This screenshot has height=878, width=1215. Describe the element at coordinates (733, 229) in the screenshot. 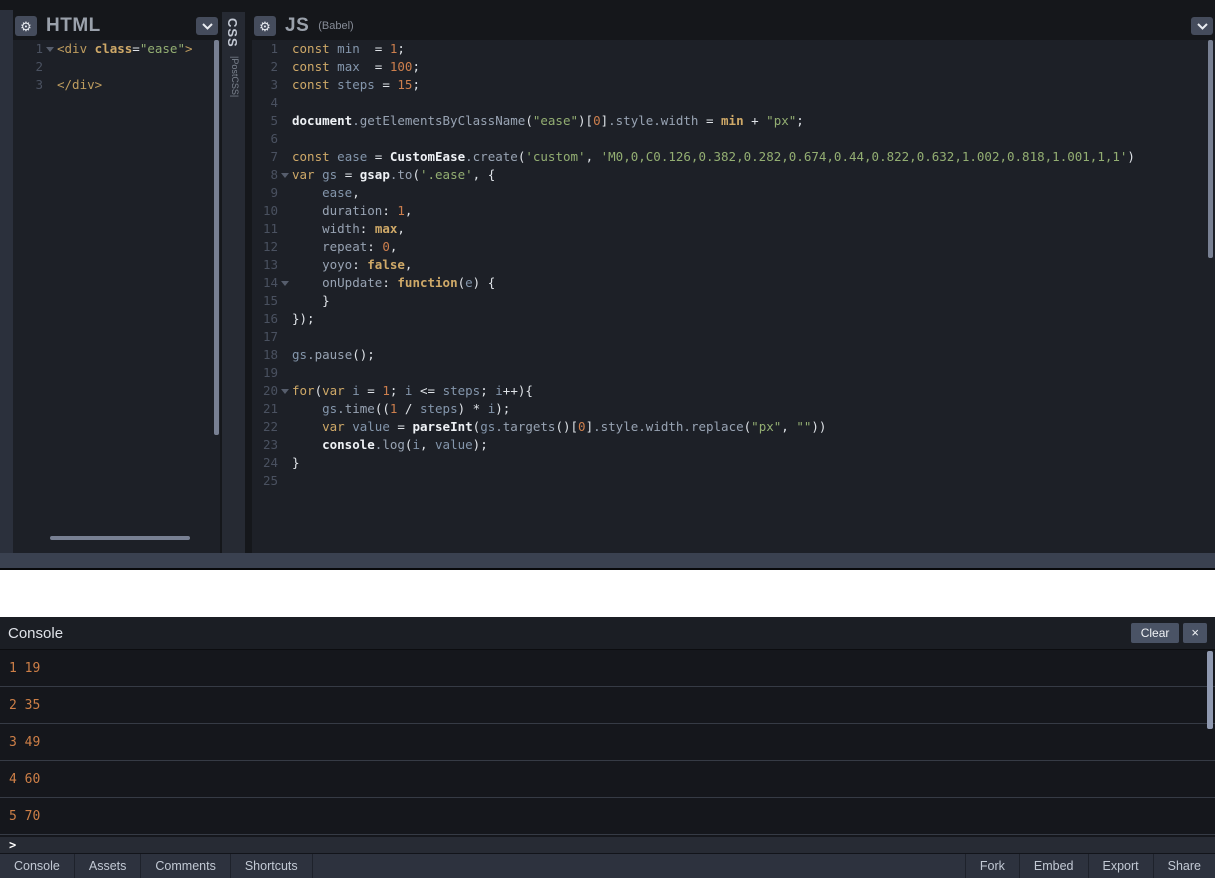

I see `code-line: 11 width: max,` at that location.